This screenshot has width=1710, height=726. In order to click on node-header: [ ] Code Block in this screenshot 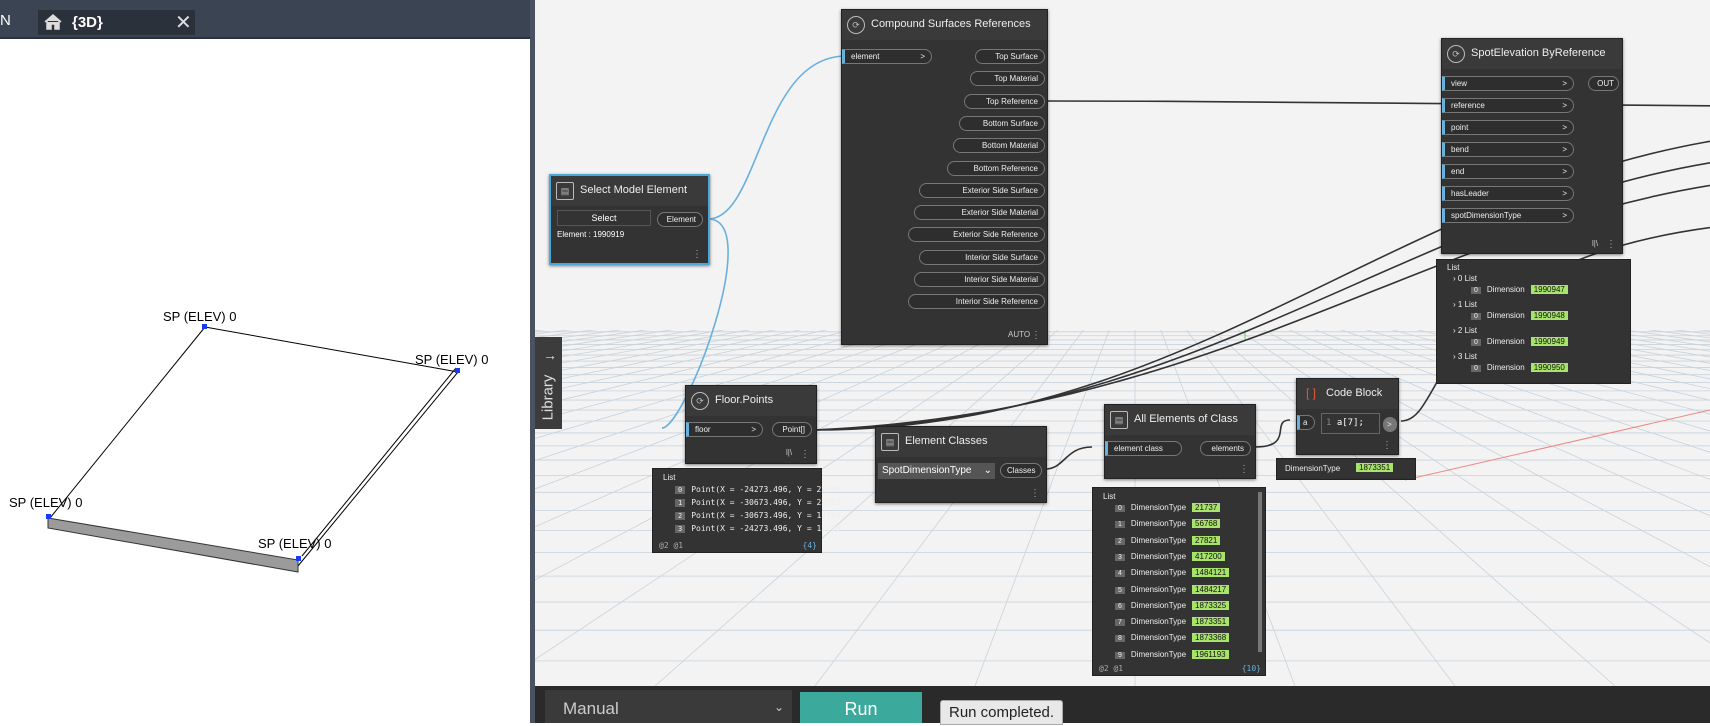, I will do `click(1347, 394)`.